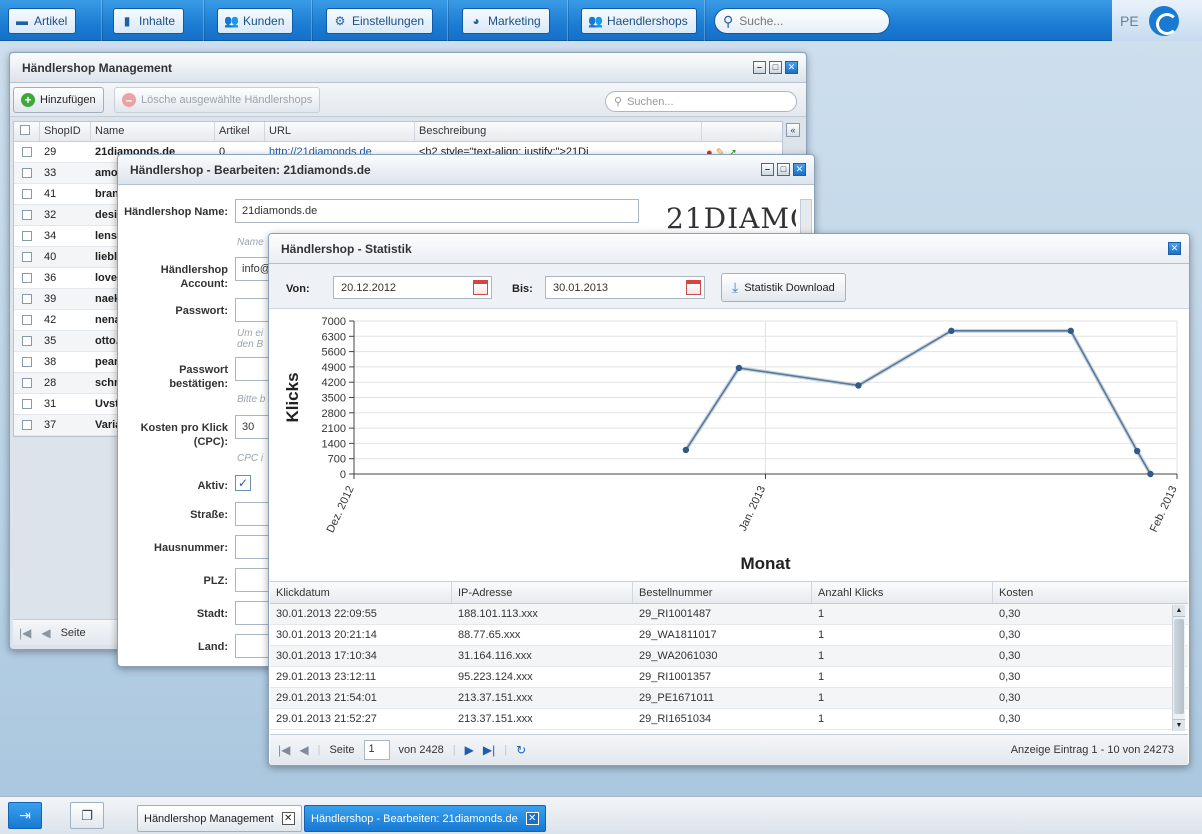 This screenshot has height=834, width=1202. Describe the element at coordinates (326, 719) in the screenshot. I see `click-date-cell: 29.01.2013 21:52:27` at that location.